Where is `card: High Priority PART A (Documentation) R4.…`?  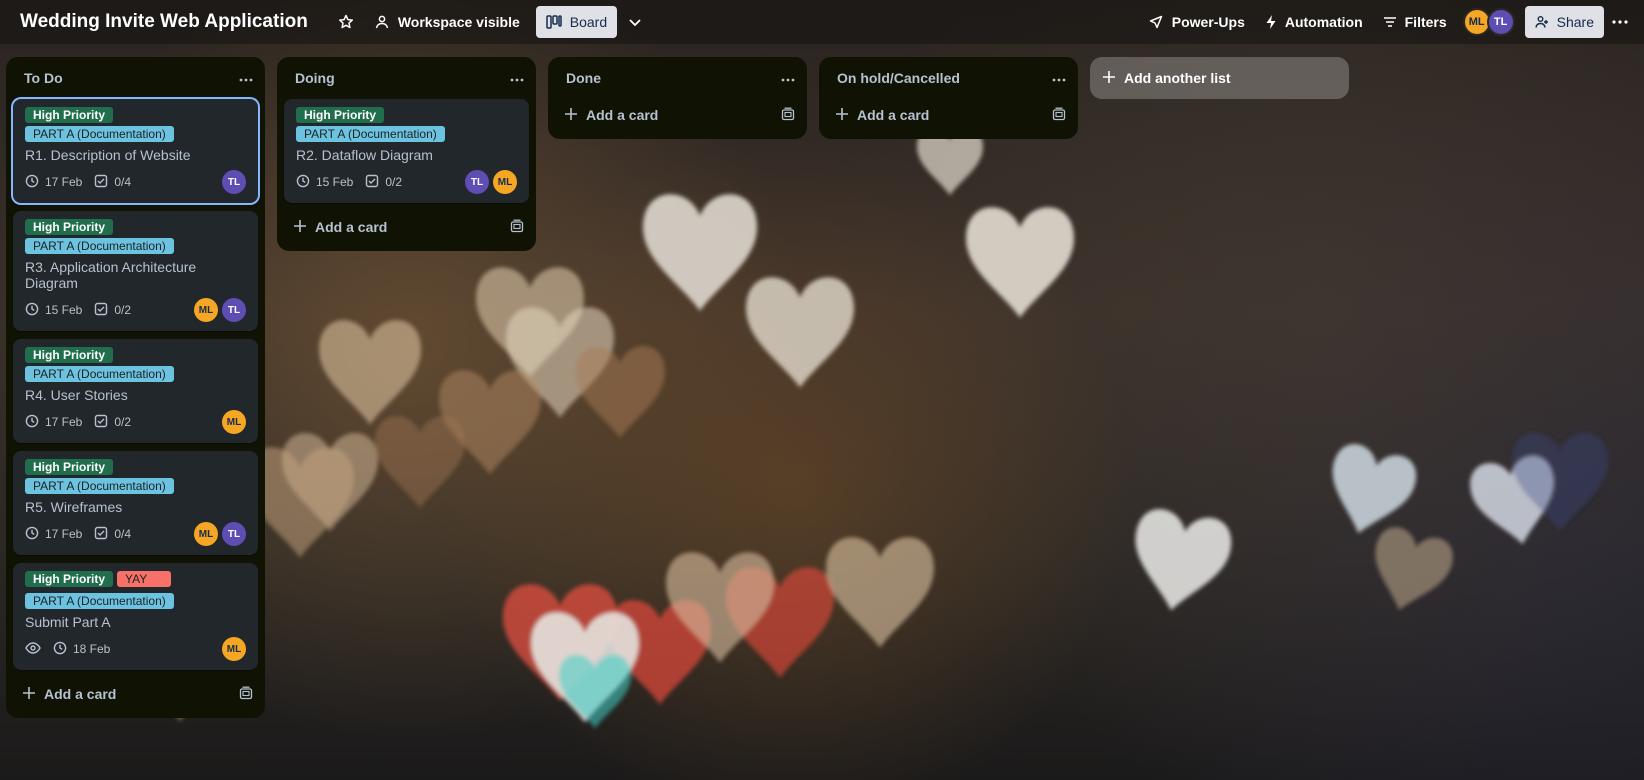
card: High Priority PART A (Documentation) R4.… is located at coordinates (135, 391).